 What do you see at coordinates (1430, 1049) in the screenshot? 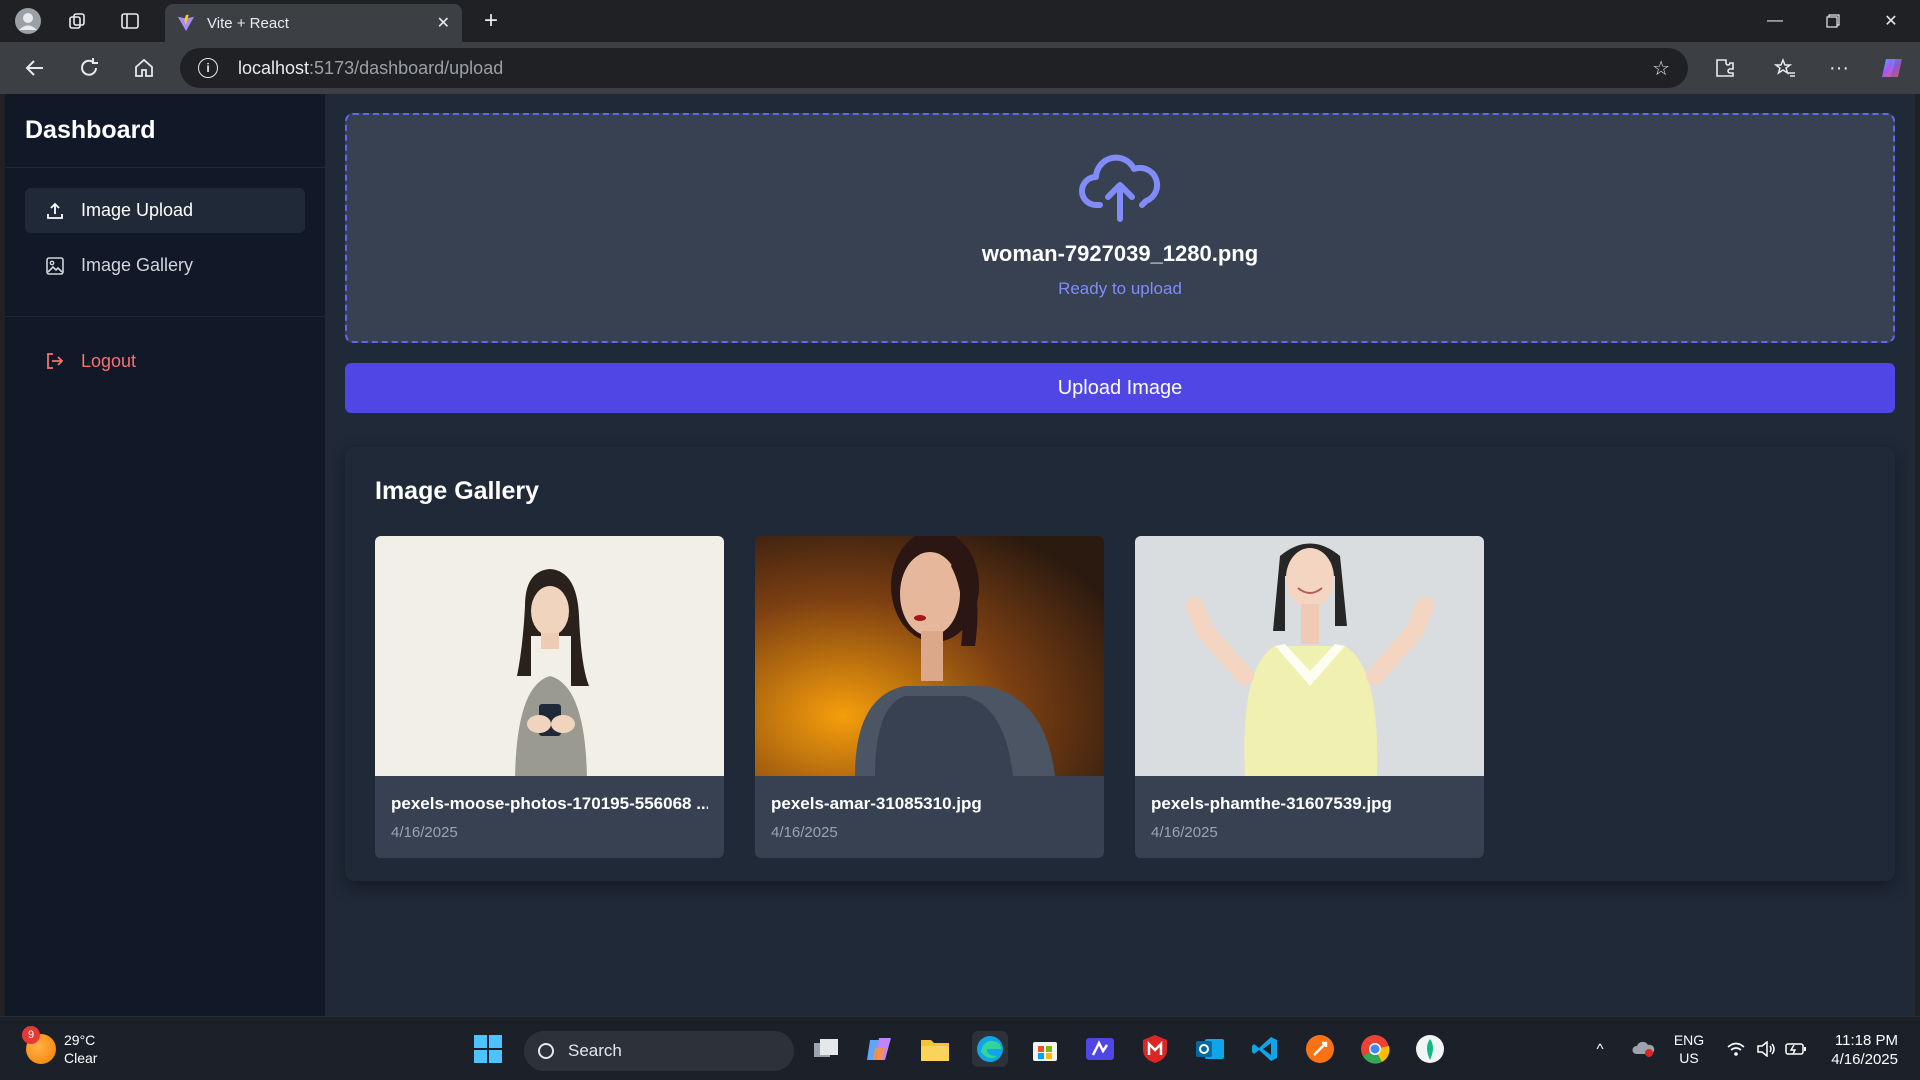
I see `mongodb-compass-icon` at bounding box center [1430, 1049].